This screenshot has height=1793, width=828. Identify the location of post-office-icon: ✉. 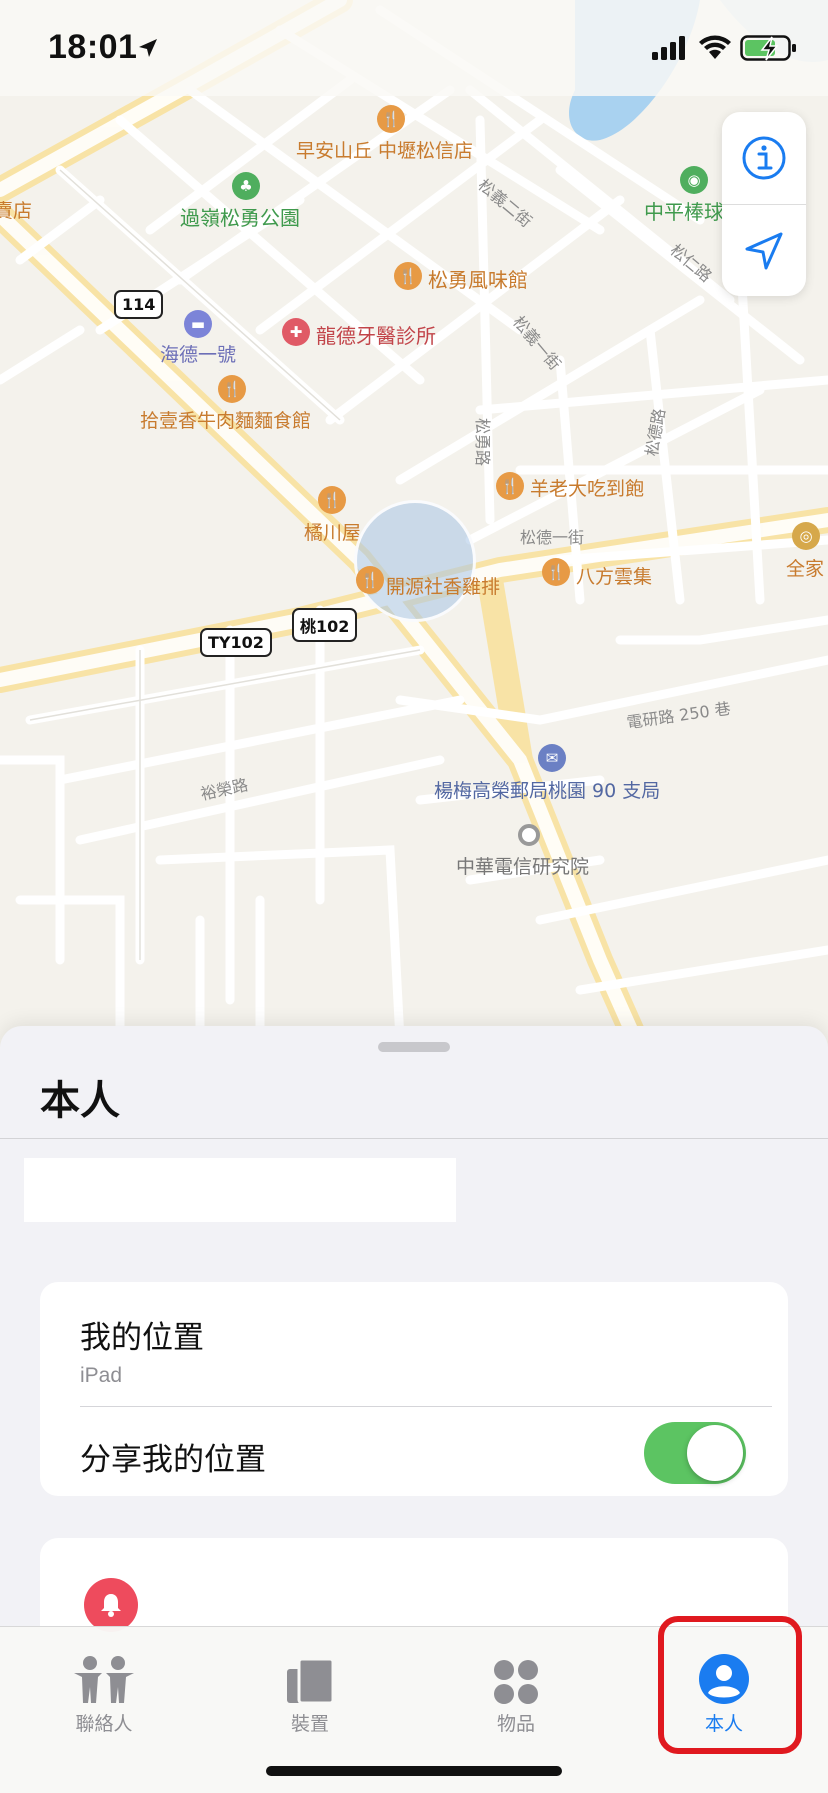
(552, 758).